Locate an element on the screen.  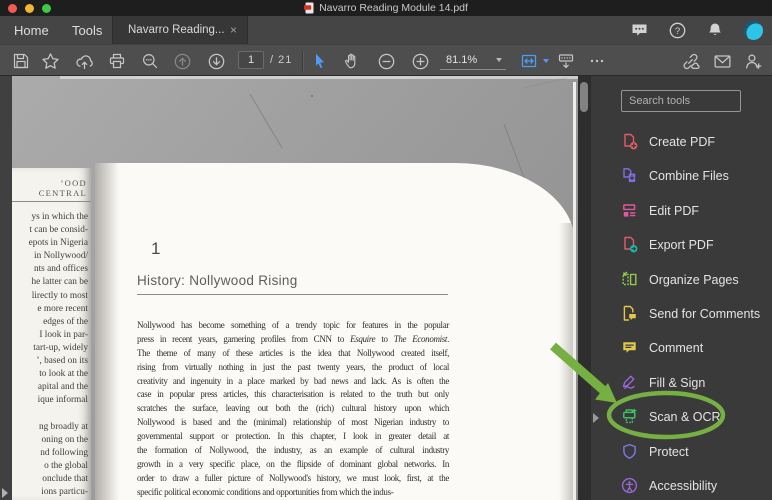
notifications-button is located at coordinates (715, 30).